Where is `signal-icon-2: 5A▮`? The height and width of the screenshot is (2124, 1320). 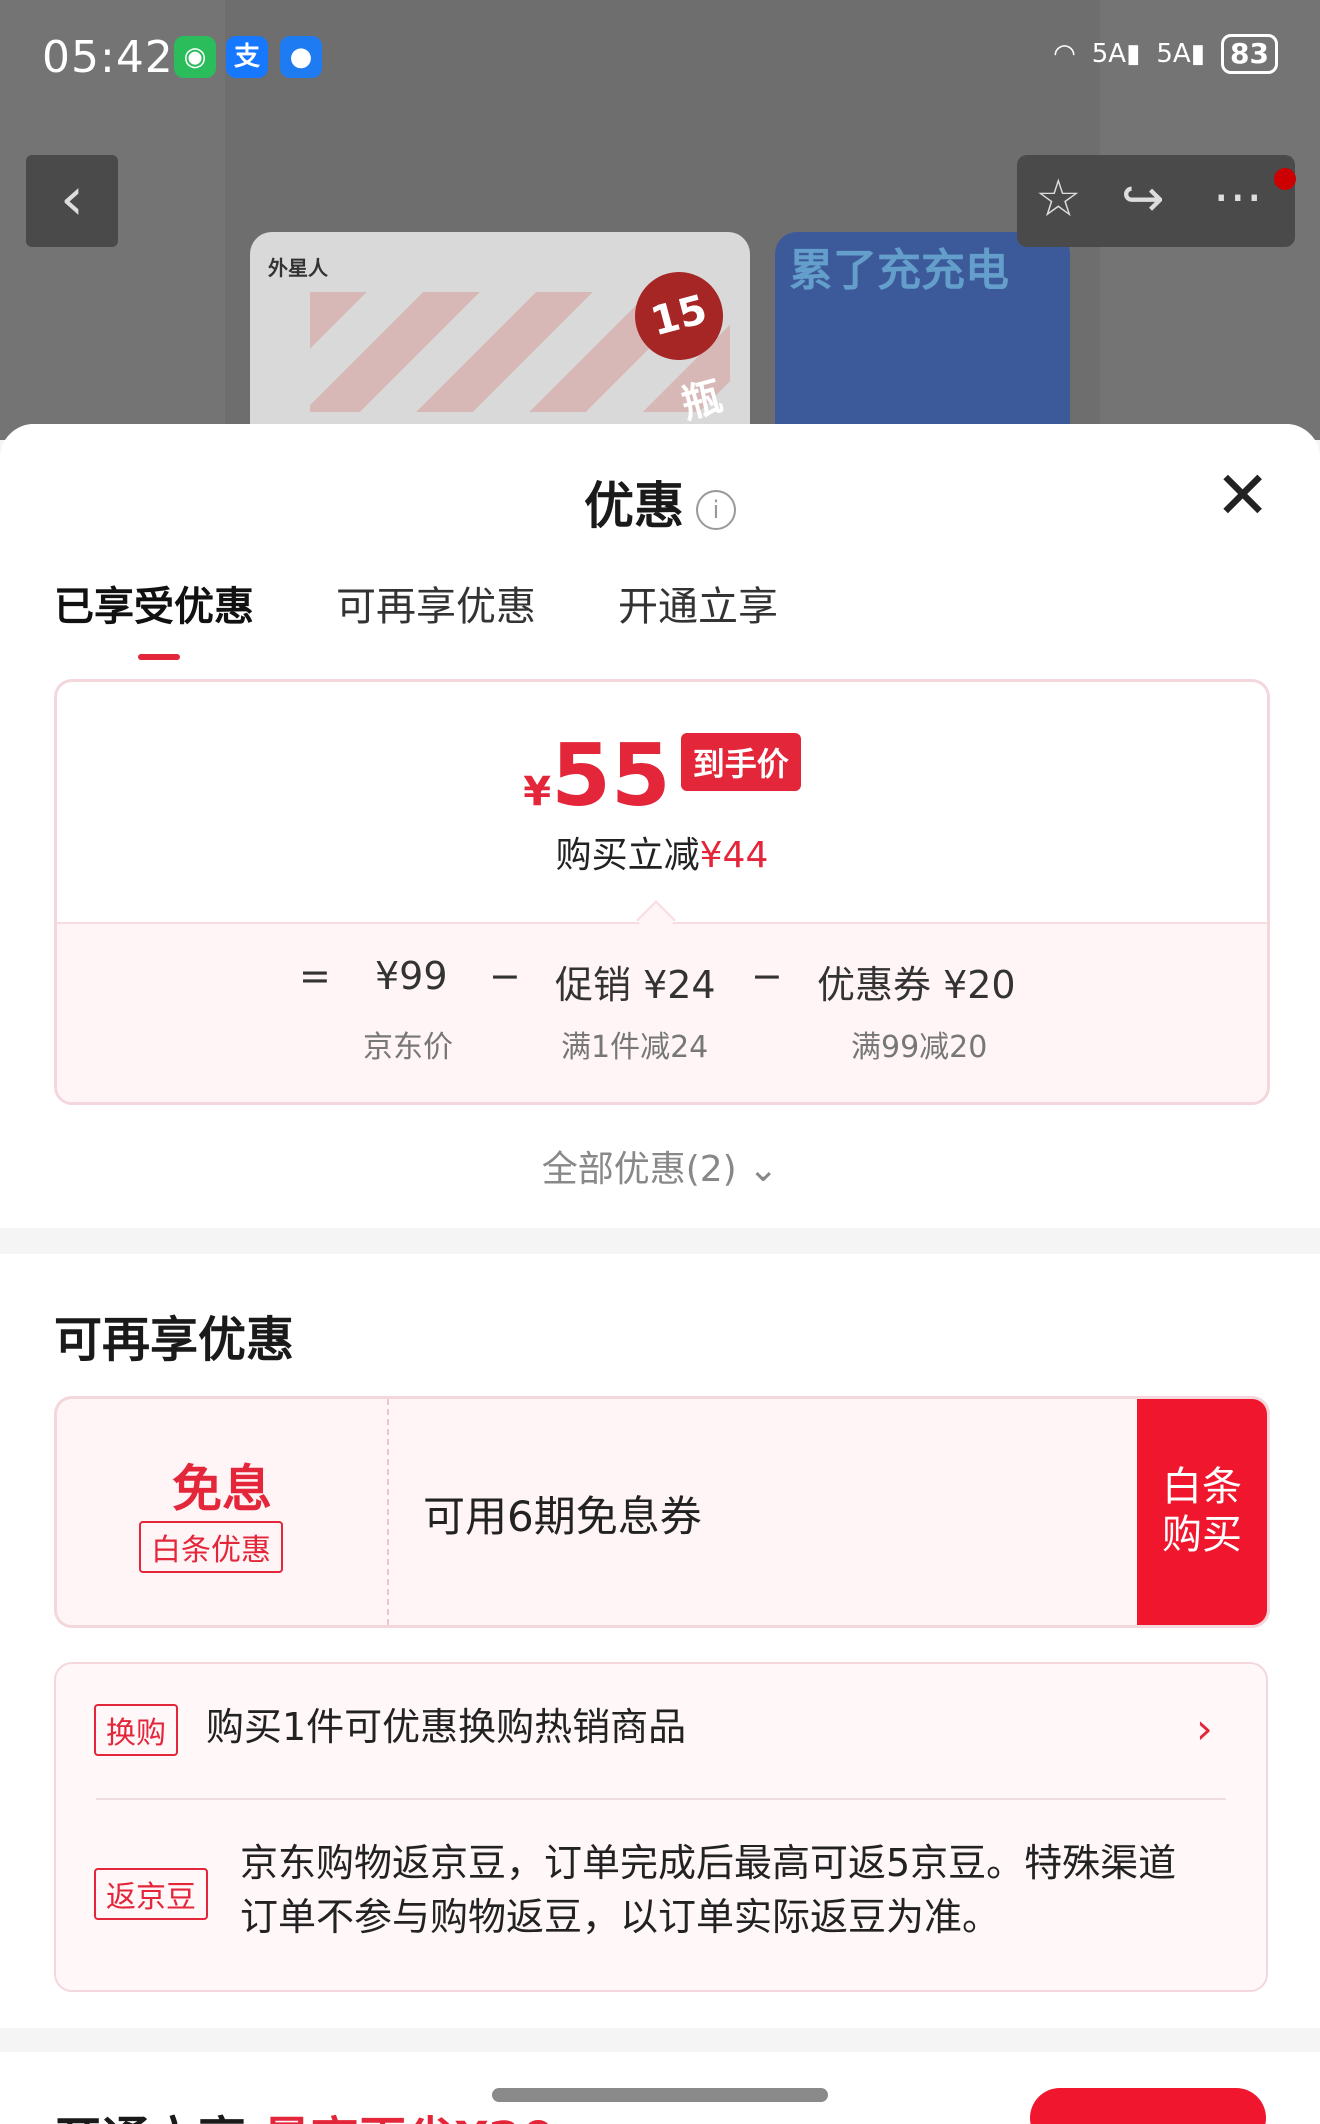 signal-icon-2: 5A▮ is located at coordinates (1181, 54).